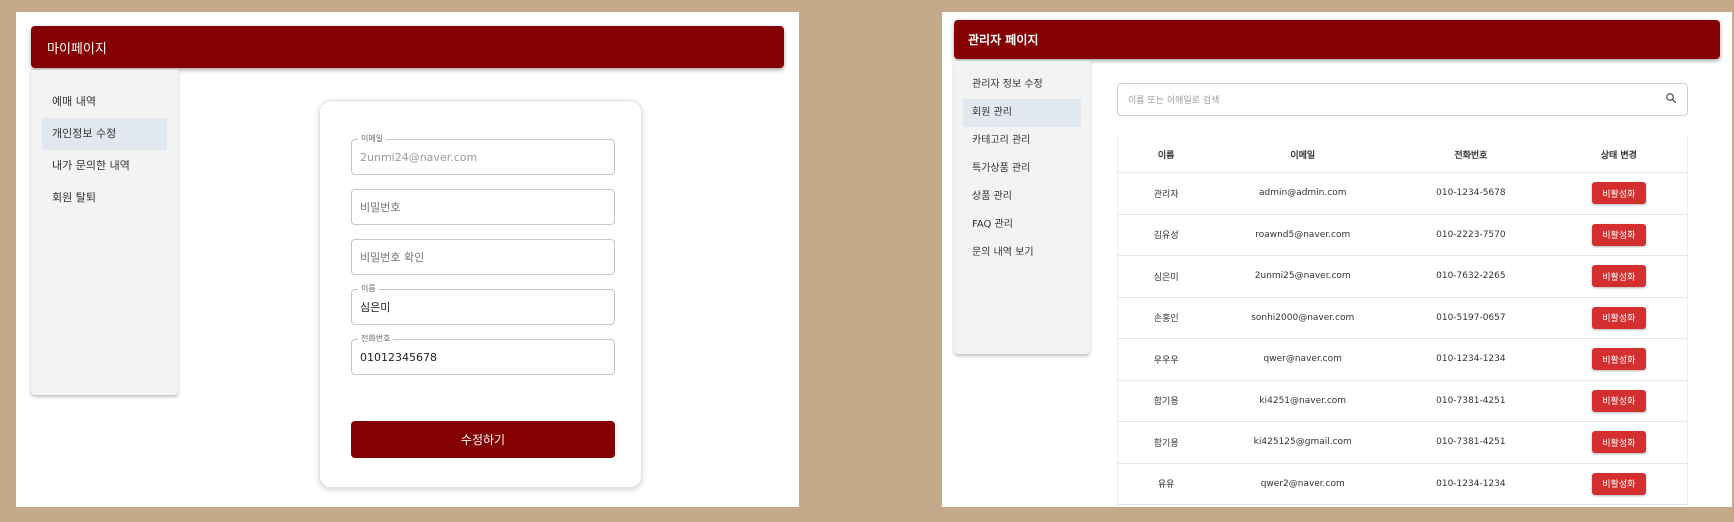  What do you see at coordinates (376, 339) in the screenshot?
I see `phone-field-label: 전화번호` at bounding box center [376, 339].